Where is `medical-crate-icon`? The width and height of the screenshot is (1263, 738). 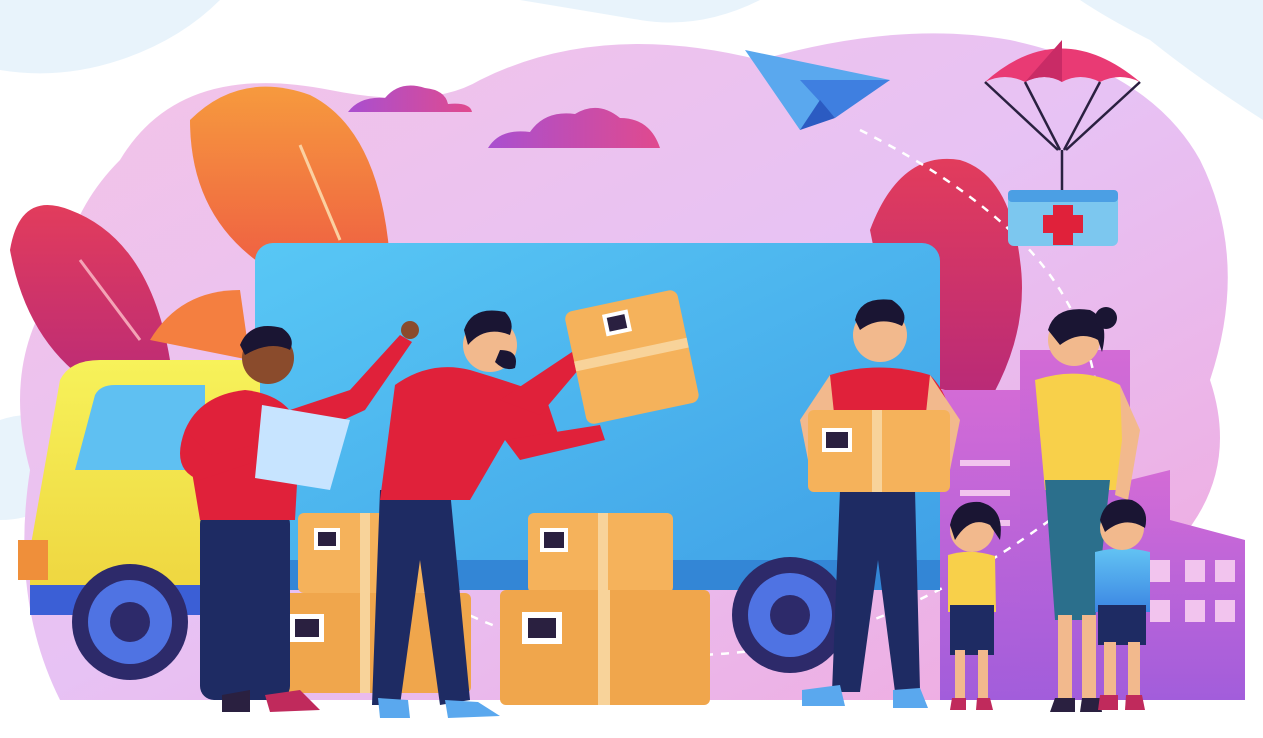 medical-crate-icon is located at coordinates (1063, 218).